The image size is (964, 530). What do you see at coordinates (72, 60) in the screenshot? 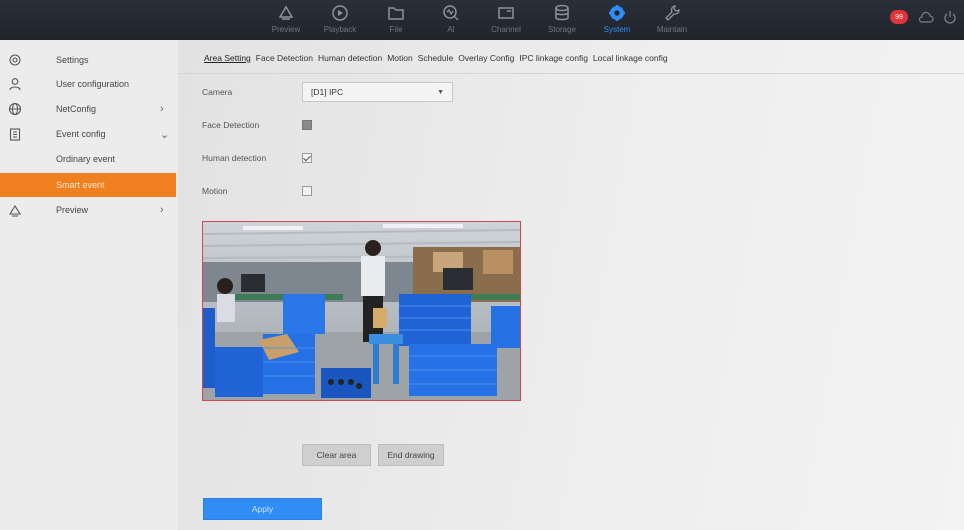
I see `sidebar-item-label: Settings` at bounding box center [72, 60].